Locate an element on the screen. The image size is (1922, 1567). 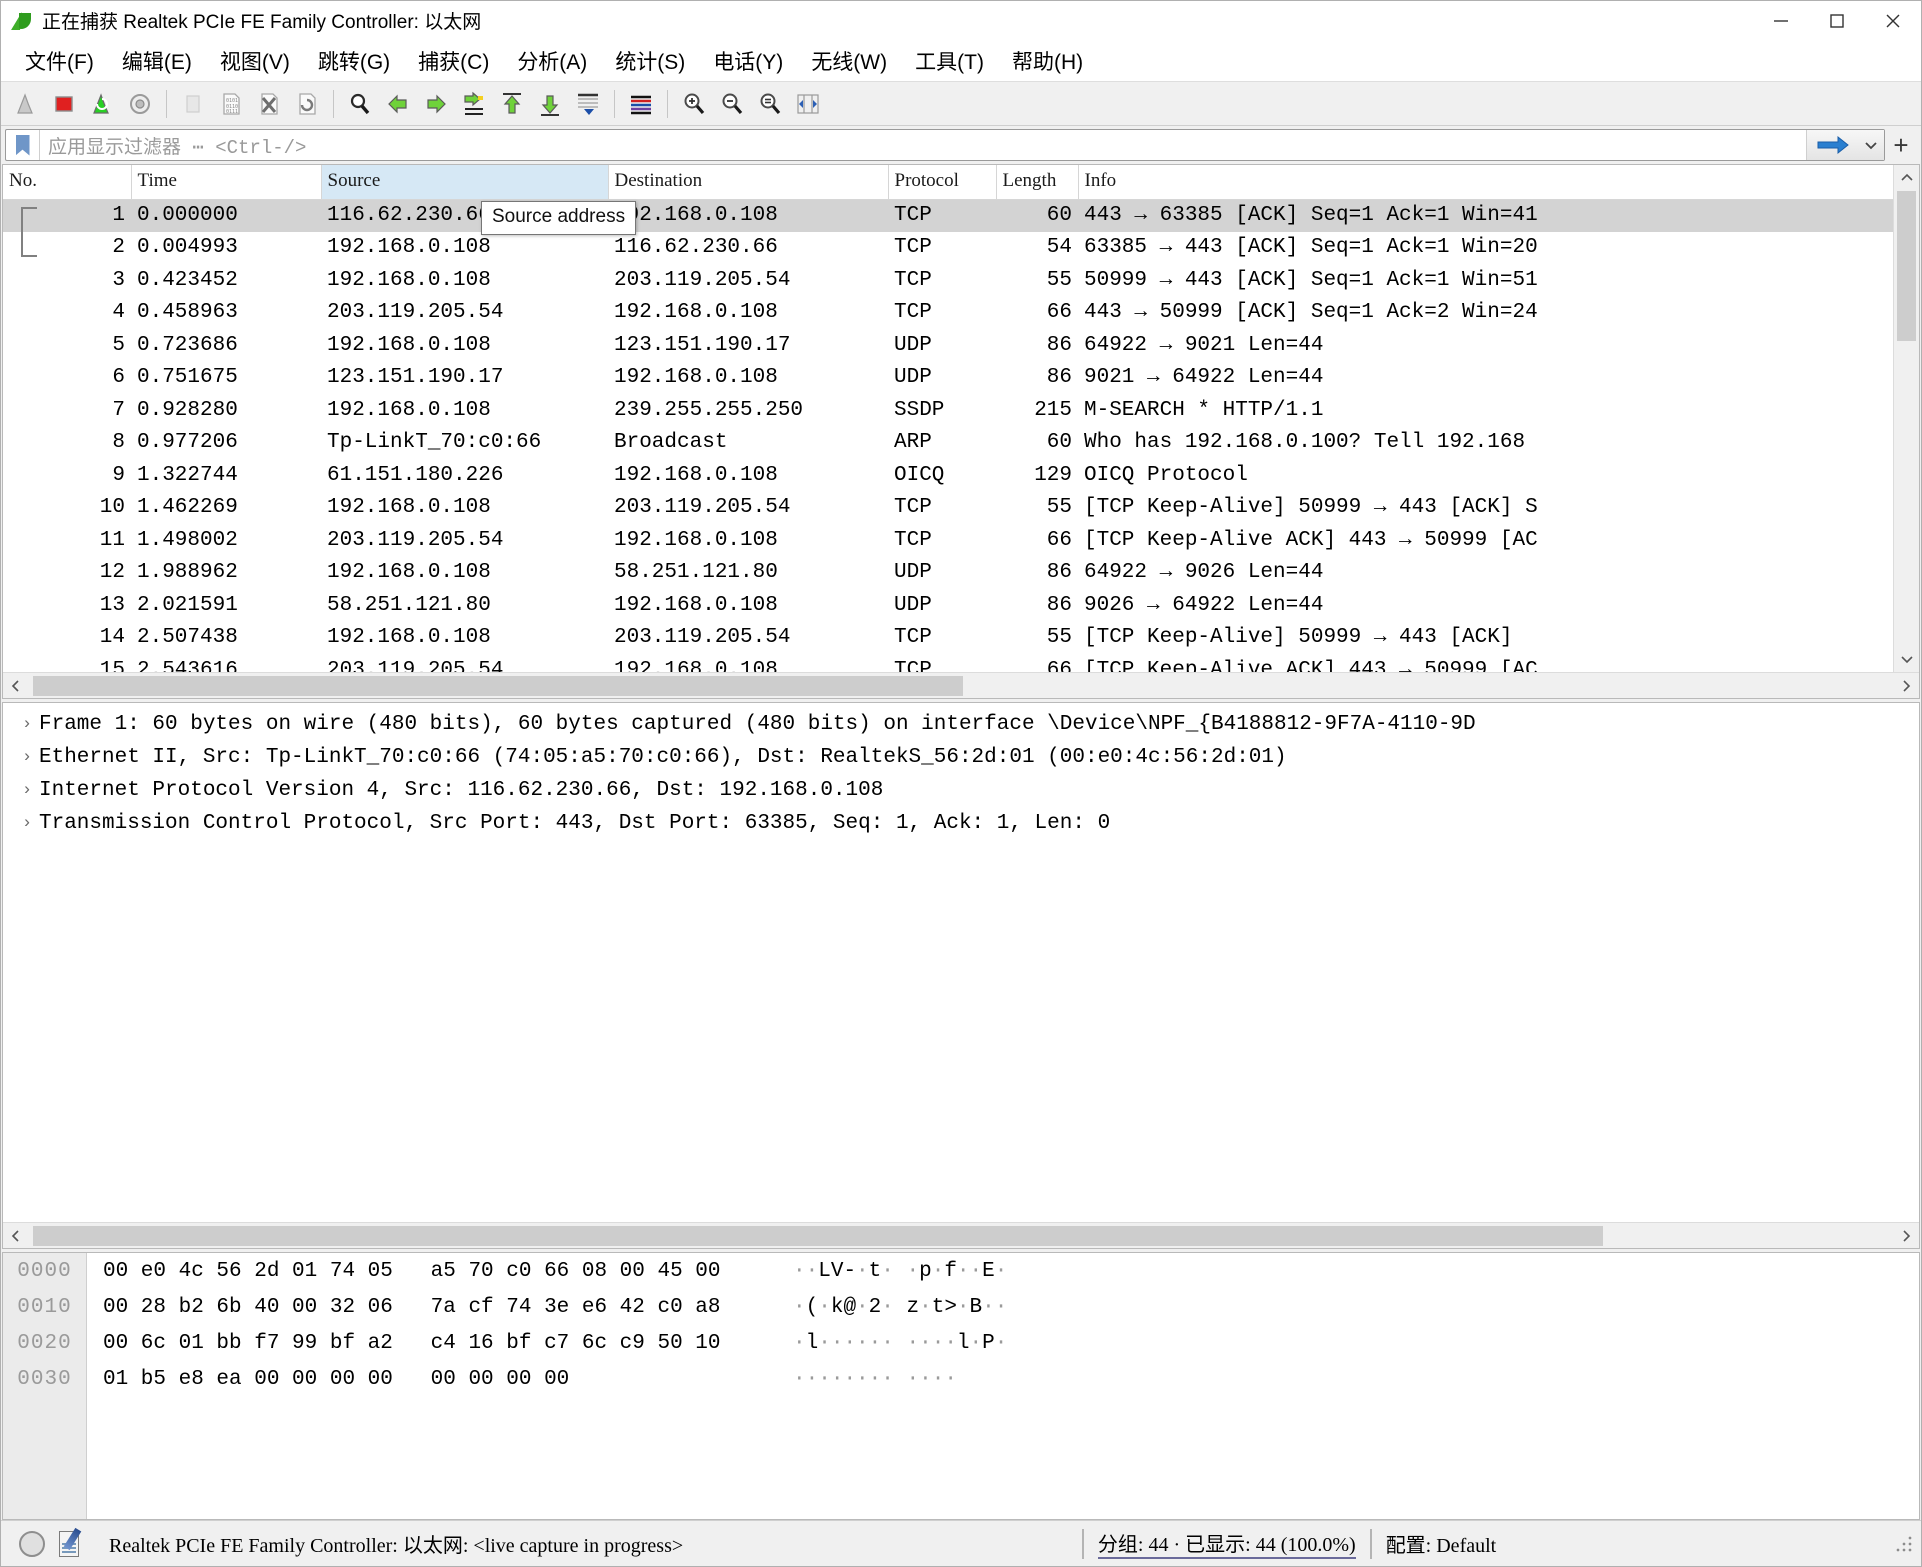
menu-file: 文件(F) is located at coordinates (59, 61).